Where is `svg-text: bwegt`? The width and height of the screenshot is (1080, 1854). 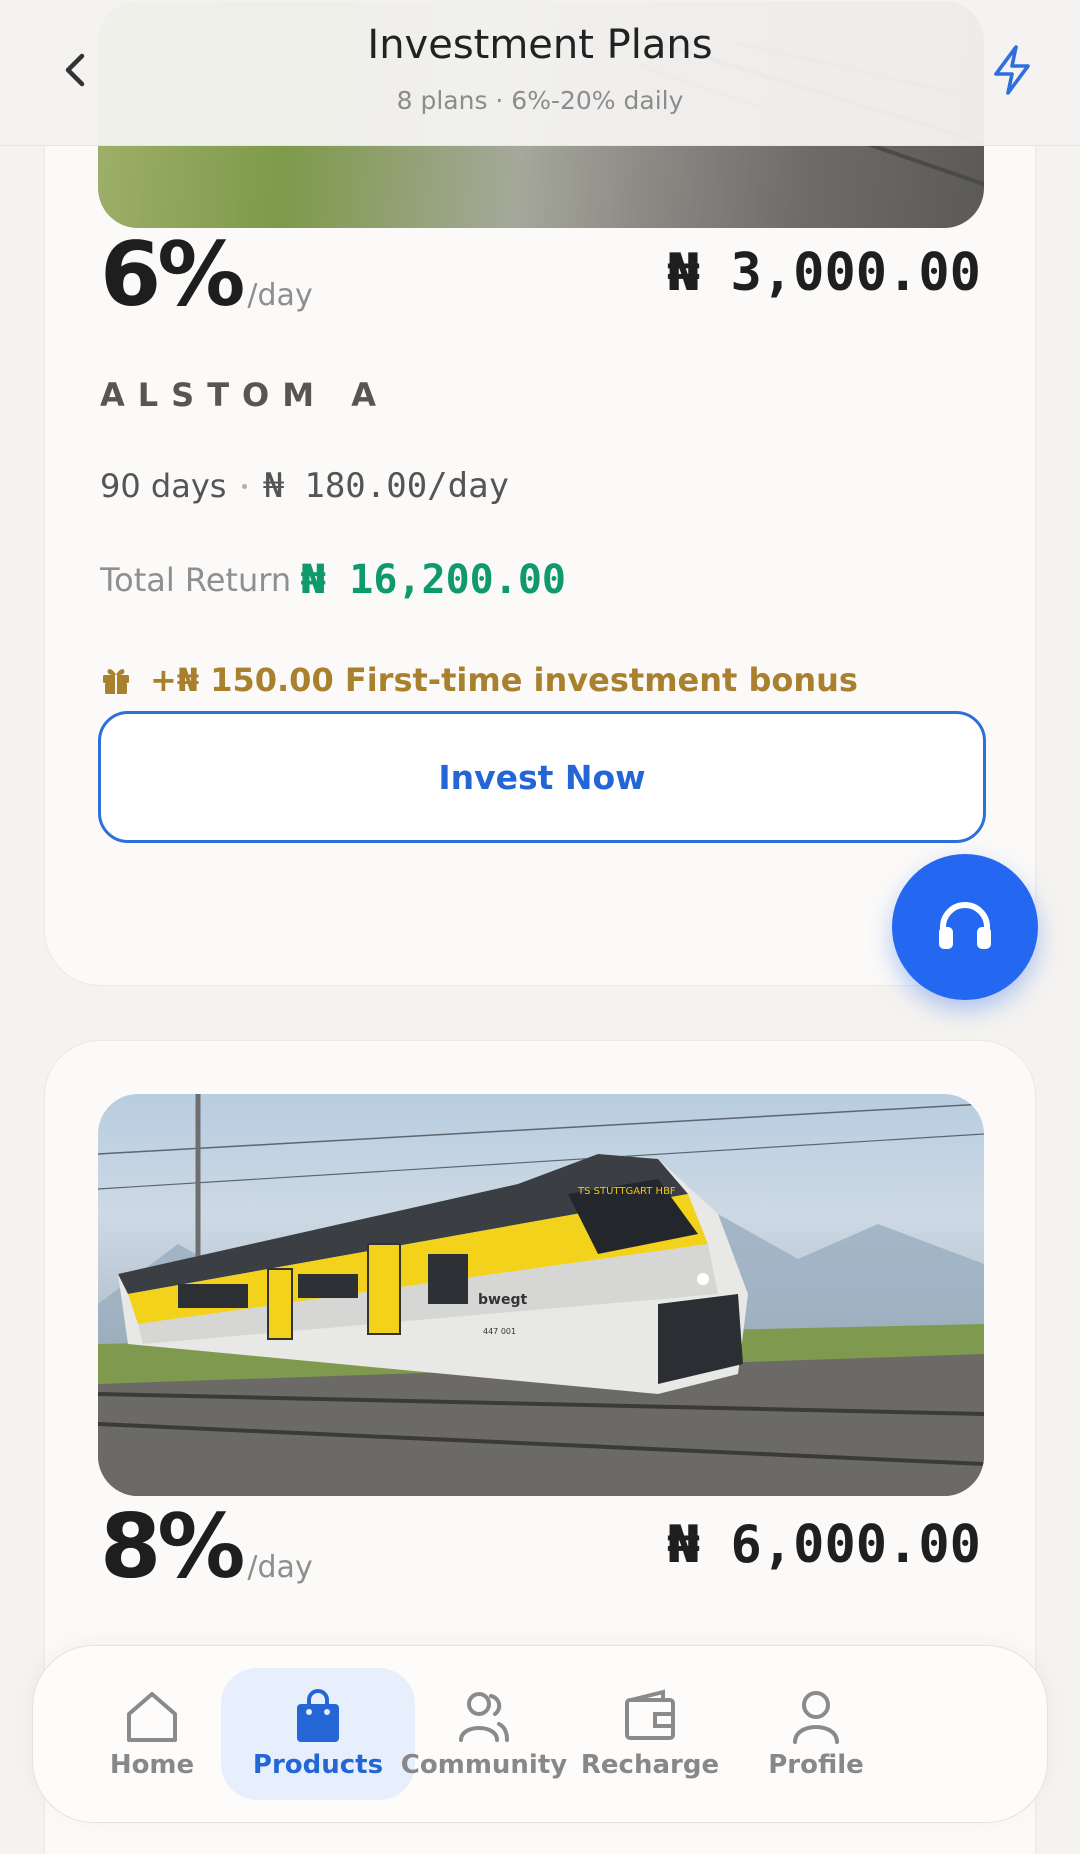 svg-text: bwegt is located at coordinates (502, 1300).